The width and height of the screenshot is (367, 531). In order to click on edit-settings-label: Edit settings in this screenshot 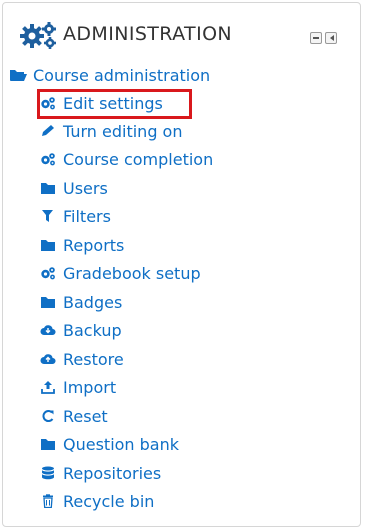, I will do `click(113, 103)`.